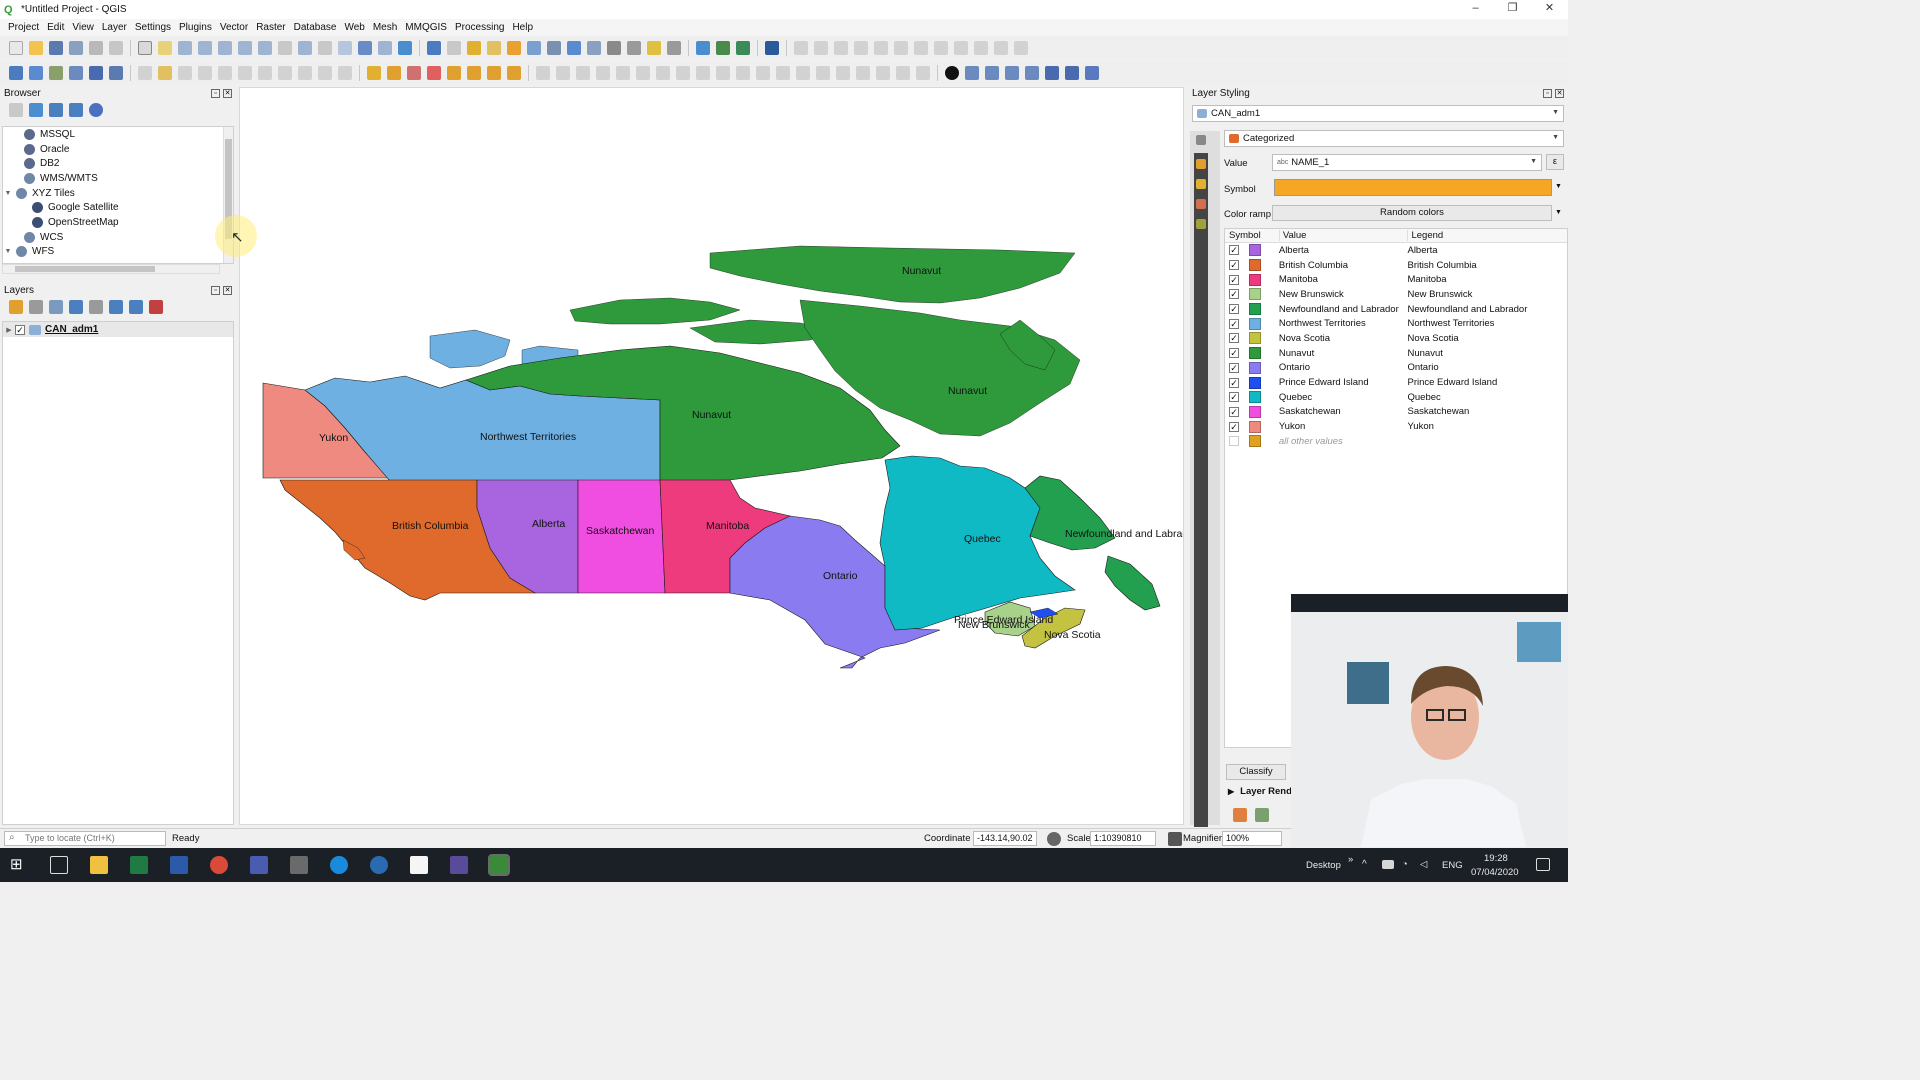  What do you see at coordinates (114, 27) in the screenshot?
I see `menu-layer: Layer` at bounding box center [114, 27].